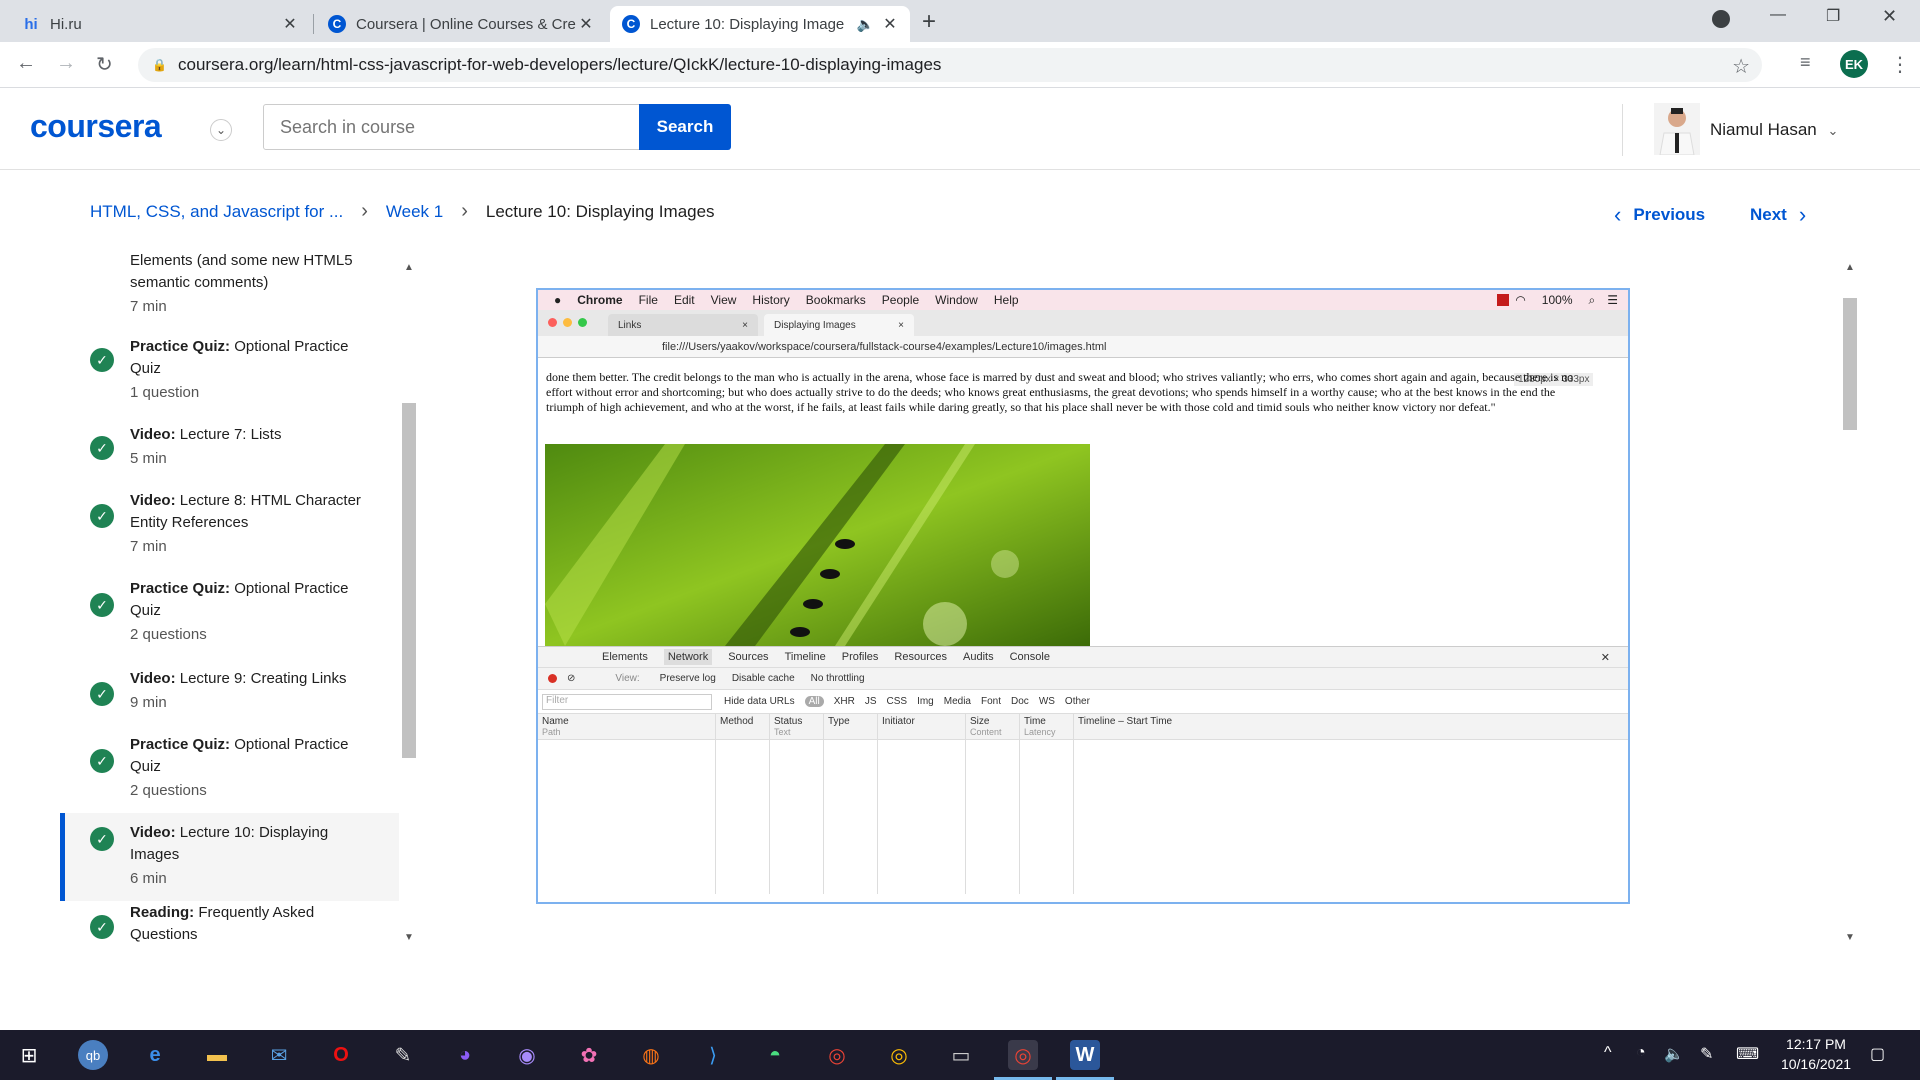  What do you see at coordinates (1774, 130) in the screenshot?
I see `user-name: Niamul Hasan ⌄` at bounding box center [1774, 130].